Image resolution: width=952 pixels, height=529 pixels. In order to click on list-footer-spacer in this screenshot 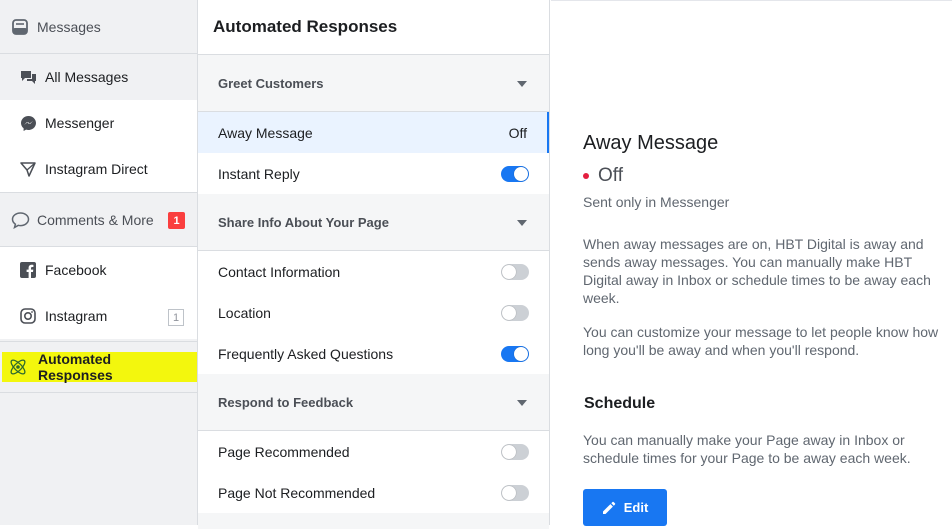, I will do `click(373, 521)`.